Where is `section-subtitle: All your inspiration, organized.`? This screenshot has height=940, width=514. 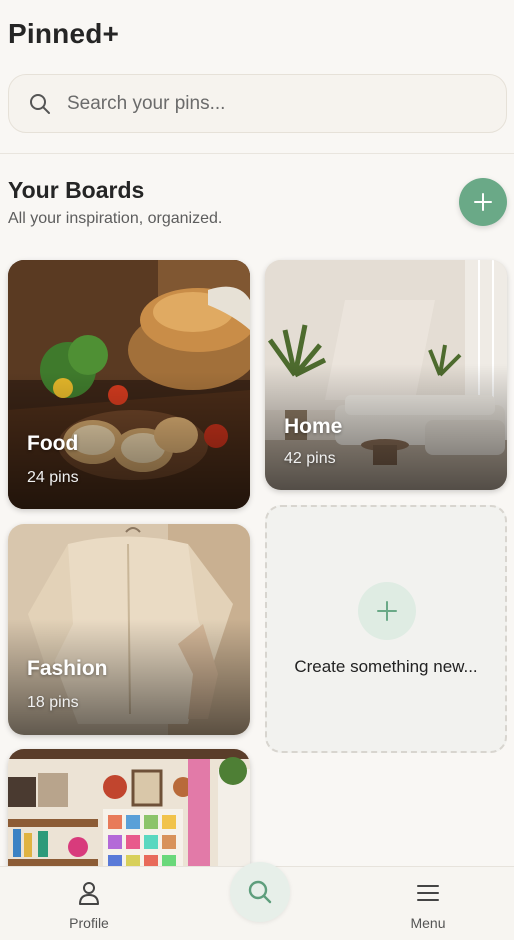 section-subtitle: All your inspiration, organized. is located at coordinates (115, 218).